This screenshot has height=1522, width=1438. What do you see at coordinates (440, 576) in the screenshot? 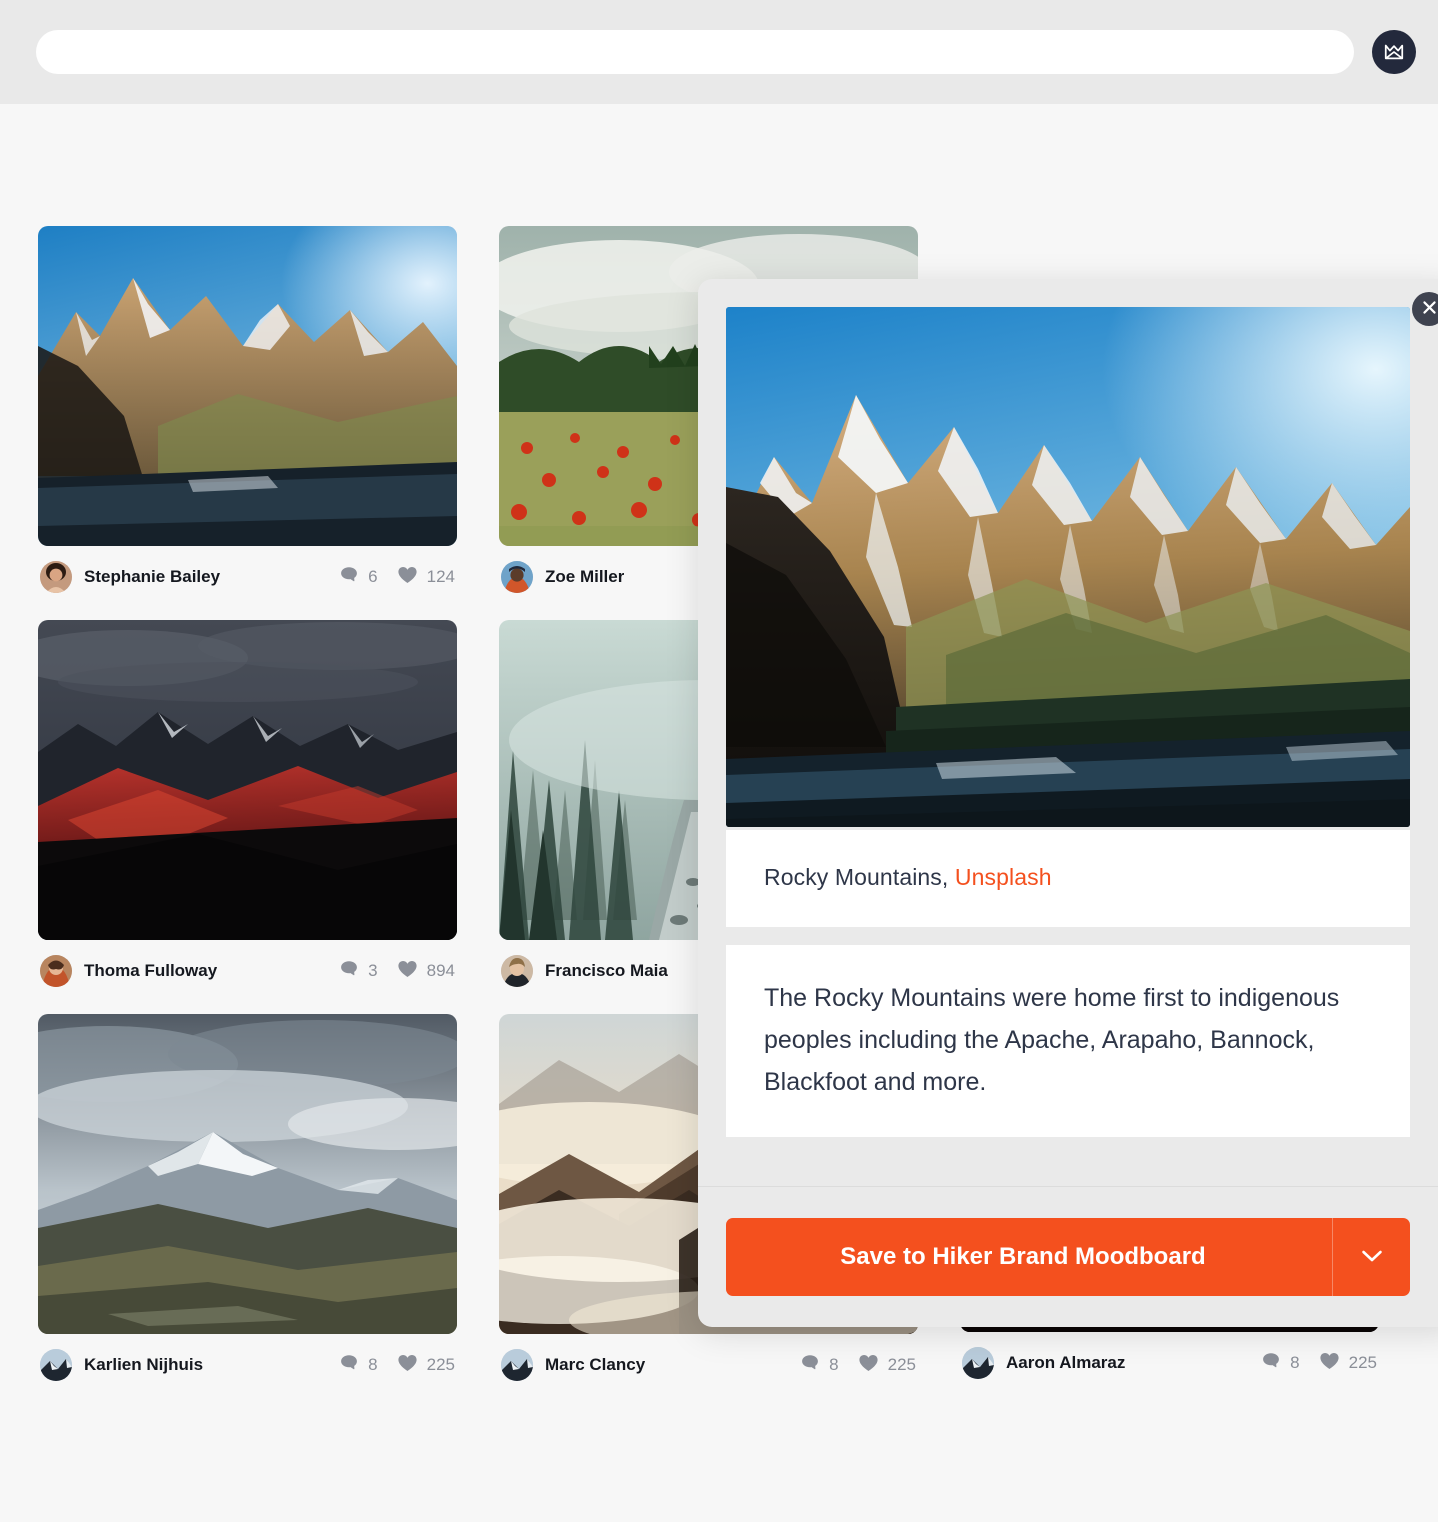
I see `like-count: 124` at bounding box center [440, 576].